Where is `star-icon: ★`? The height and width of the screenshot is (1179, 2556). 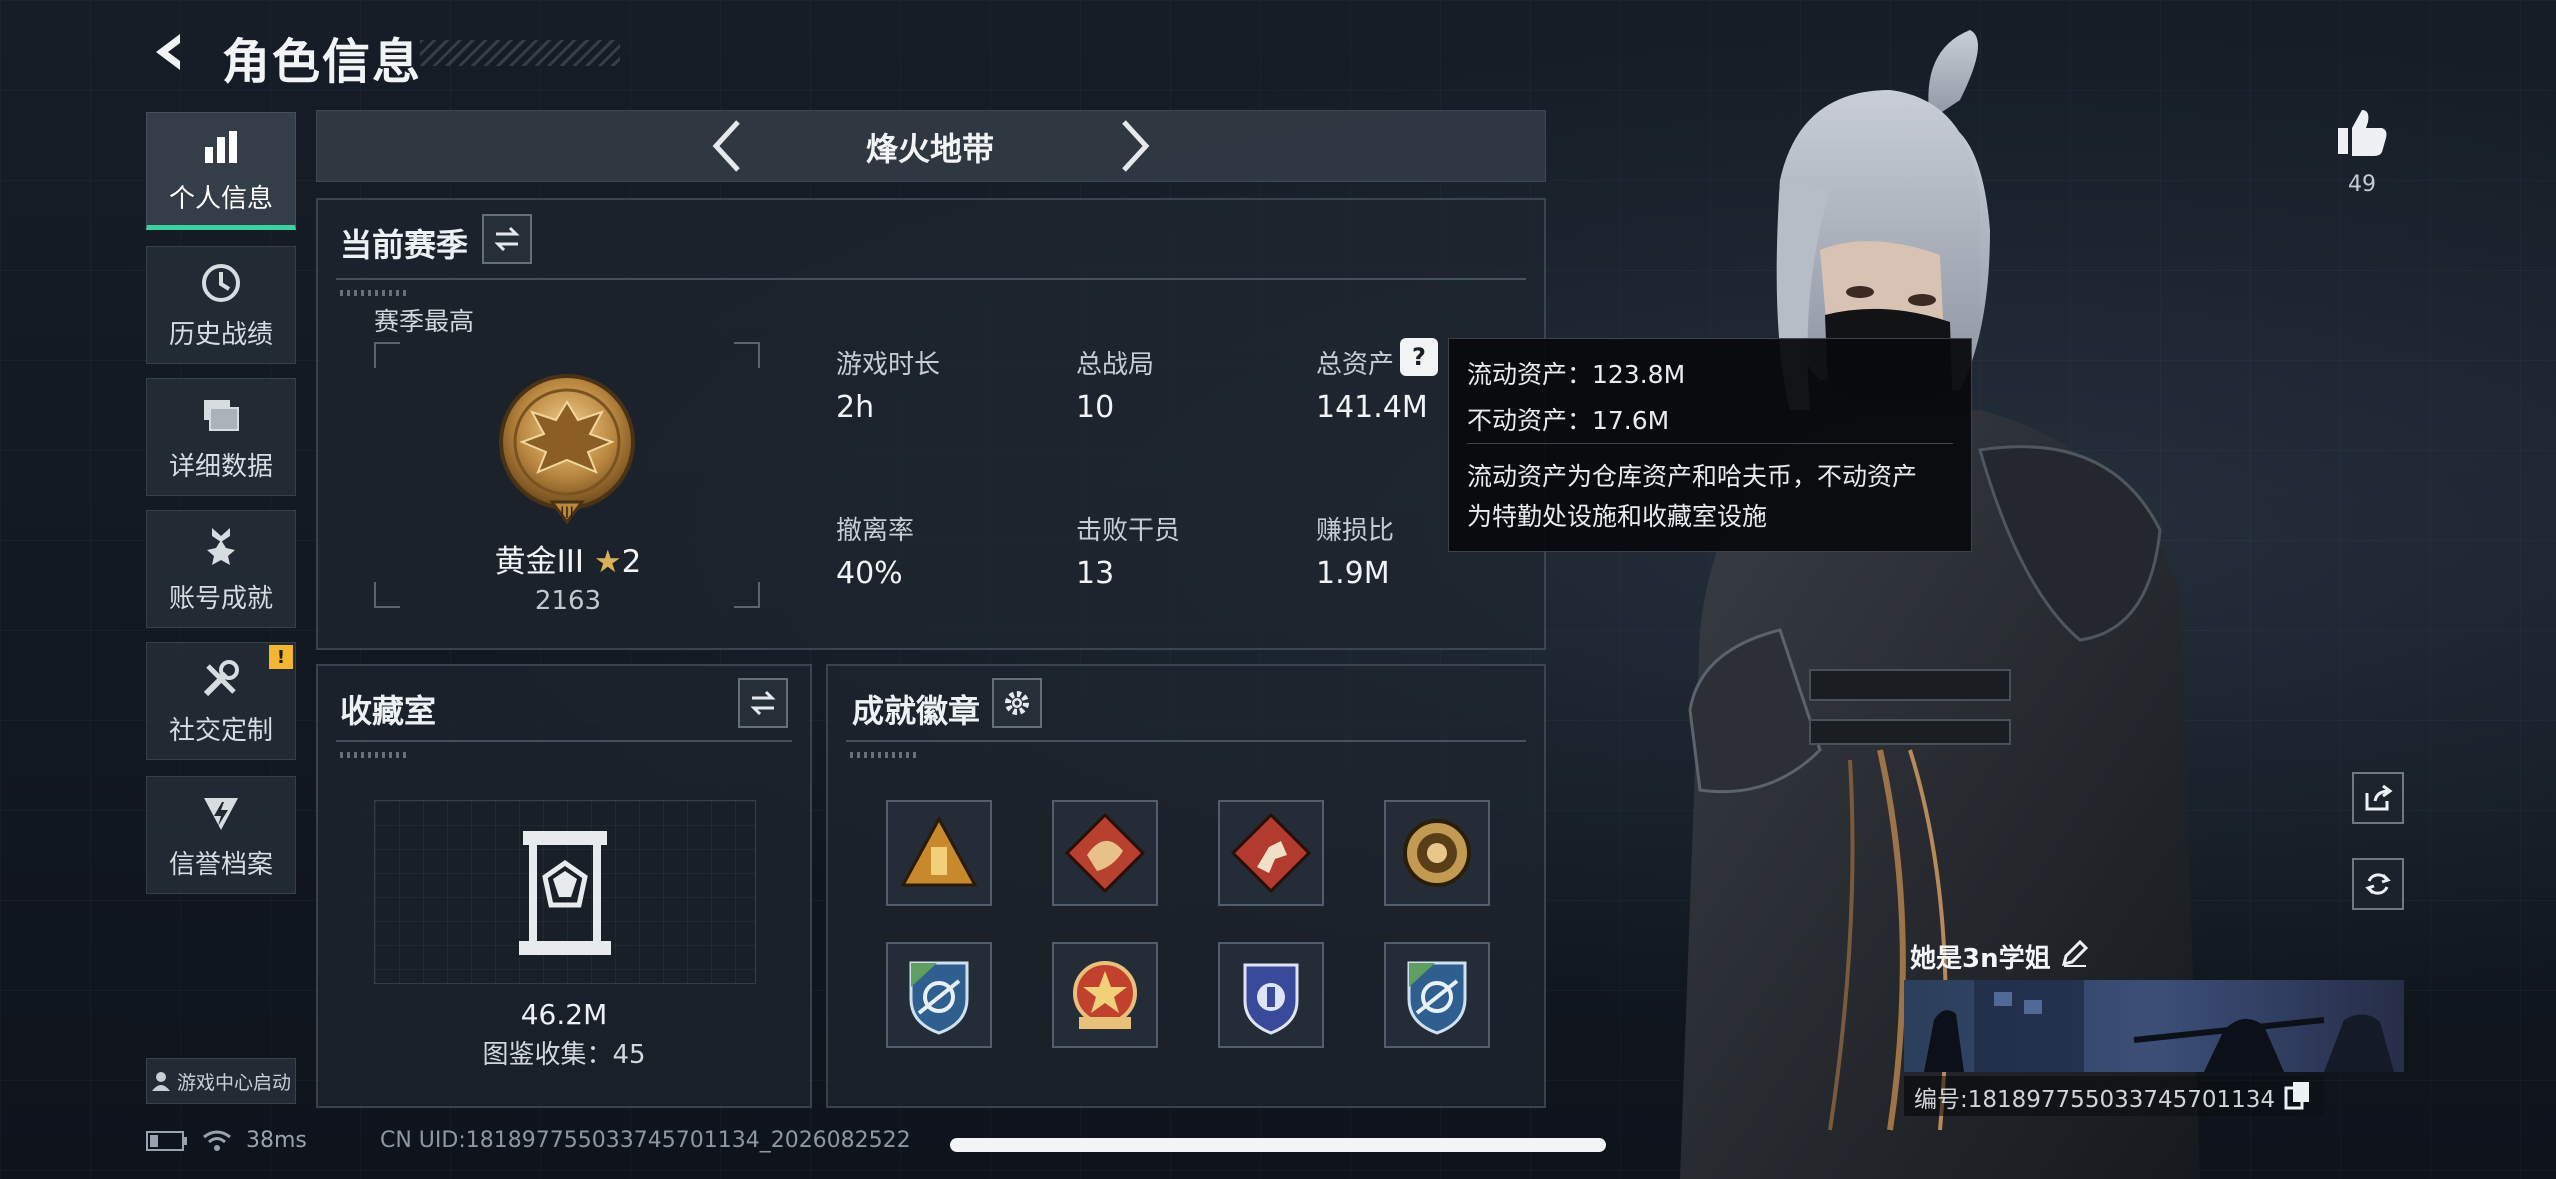
star-icon: ★ is located at coordinates (607, 562).